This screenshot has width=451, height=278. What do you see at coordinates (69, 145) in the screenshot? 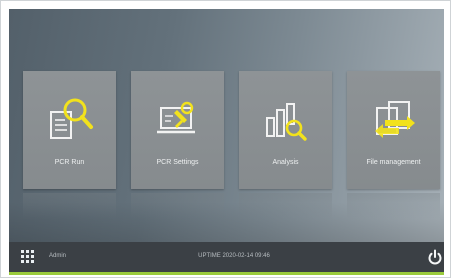
I see `tile-pcr-run: PCR Run` at bounding box center [69, 145].